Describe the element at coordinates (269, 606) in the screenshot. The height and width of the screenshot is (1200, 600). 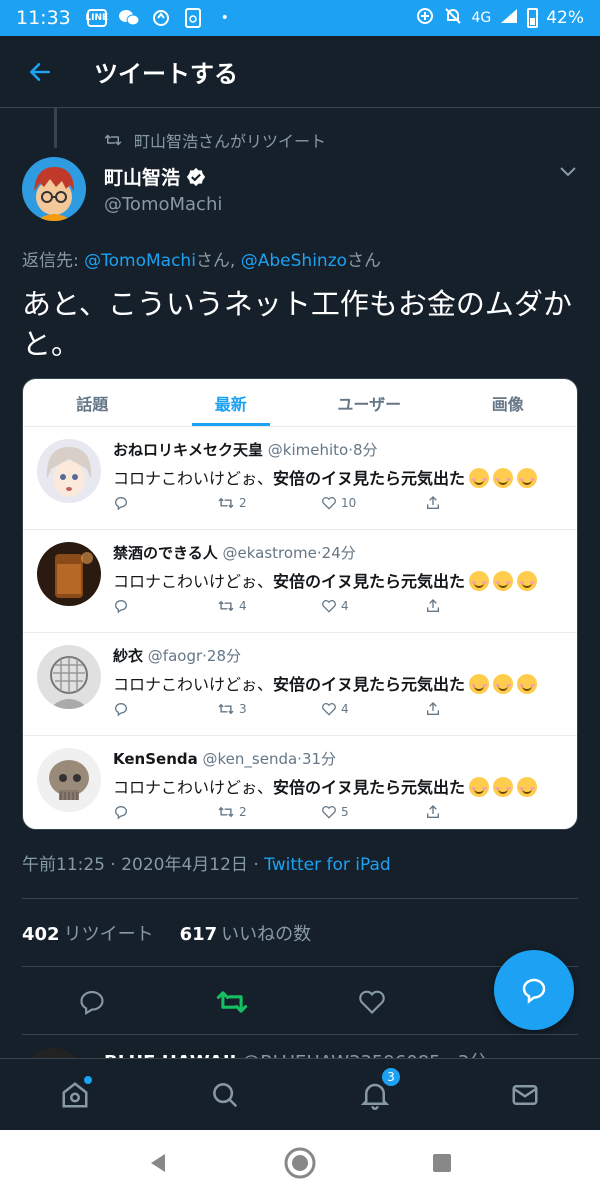
I see `image-retweet-count: 4` at that location.